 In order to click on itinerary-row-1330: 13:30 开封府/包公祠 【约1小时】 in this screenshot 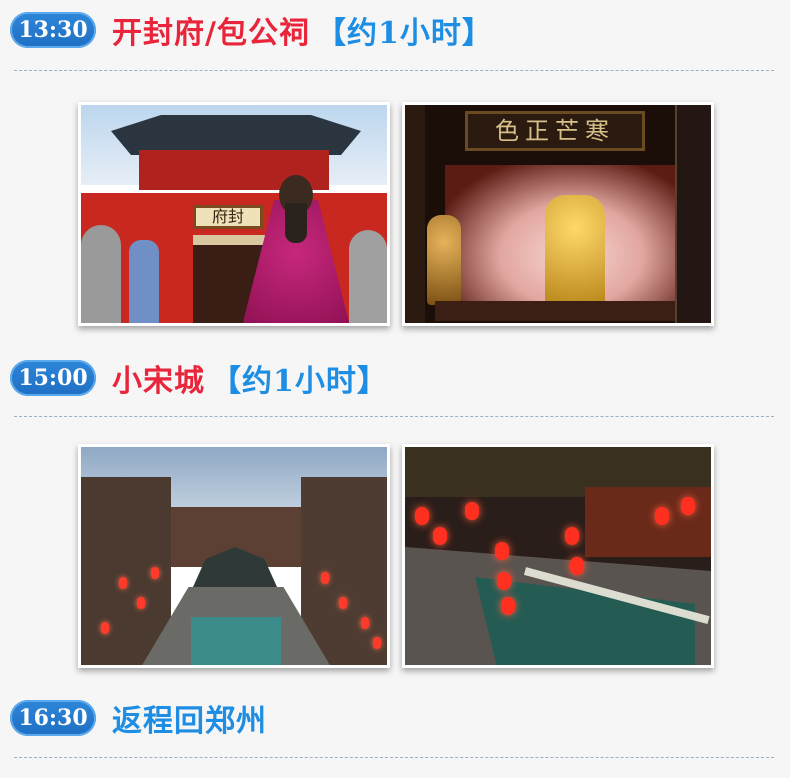, I will do `click(251, 30)`.